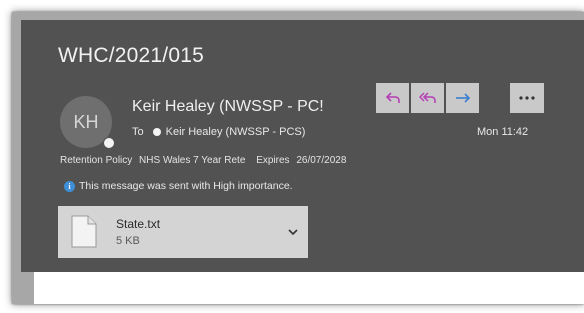  I want to click on forward-icon, so click(462, 98).